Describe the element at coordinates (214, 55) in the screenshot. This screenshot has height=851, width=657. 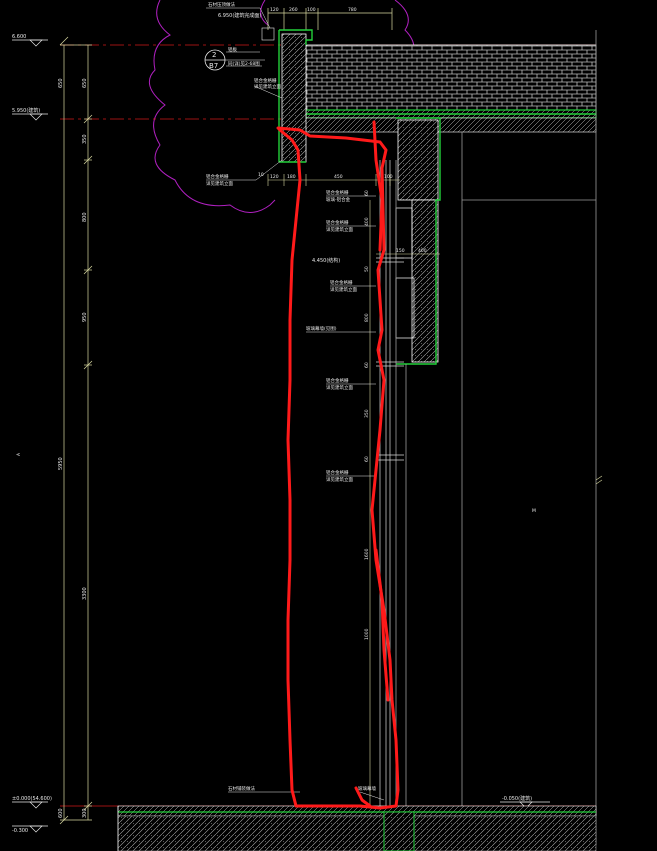
I see `detail-number: 2` at that location.